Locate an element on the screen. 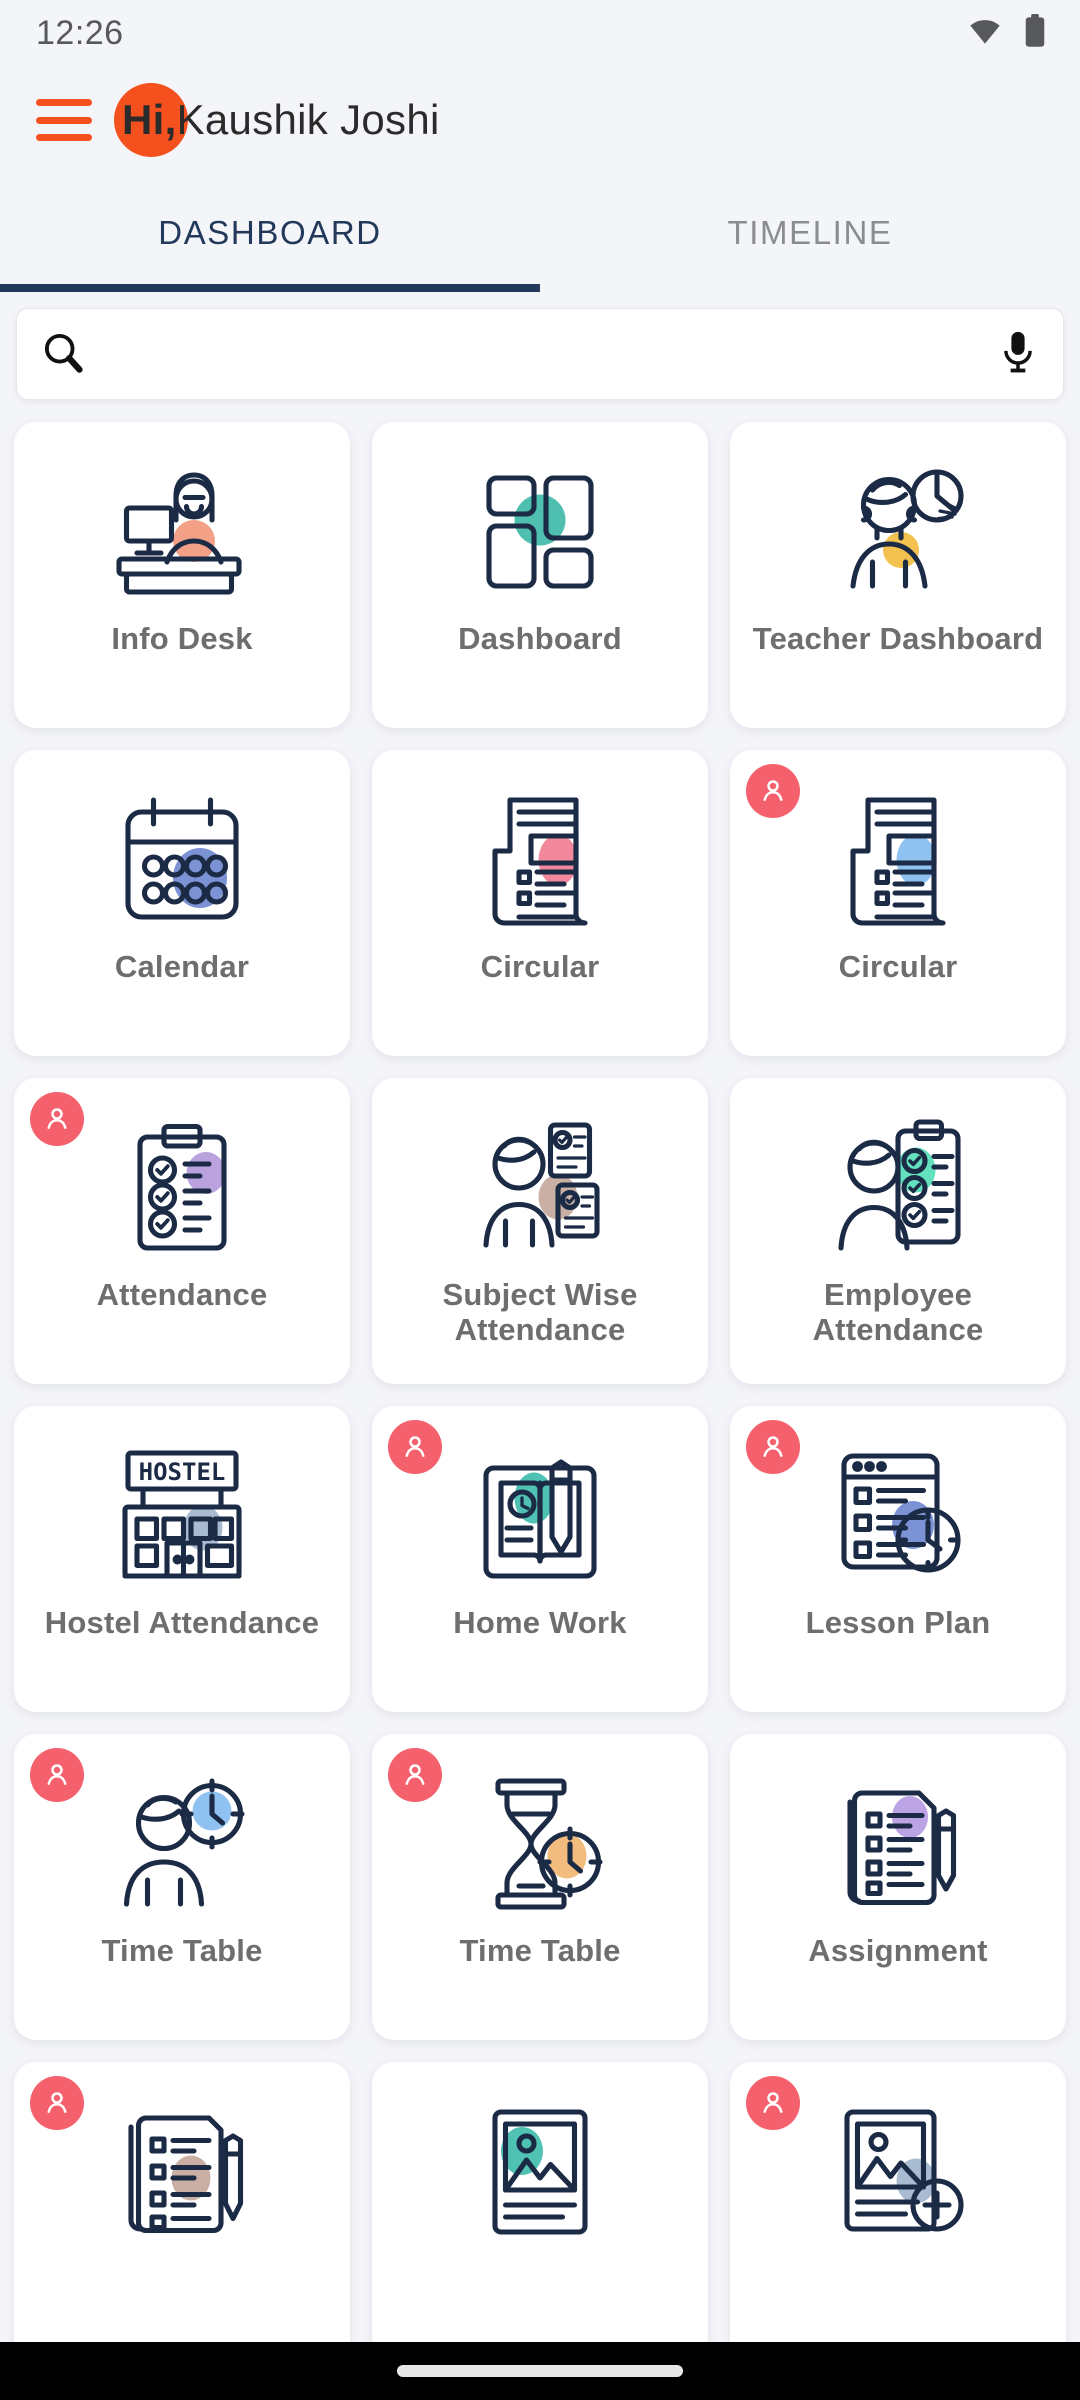 The image size is (1080, 2400). grid-card-label: Assignment is located at coordinates (898, 1950).